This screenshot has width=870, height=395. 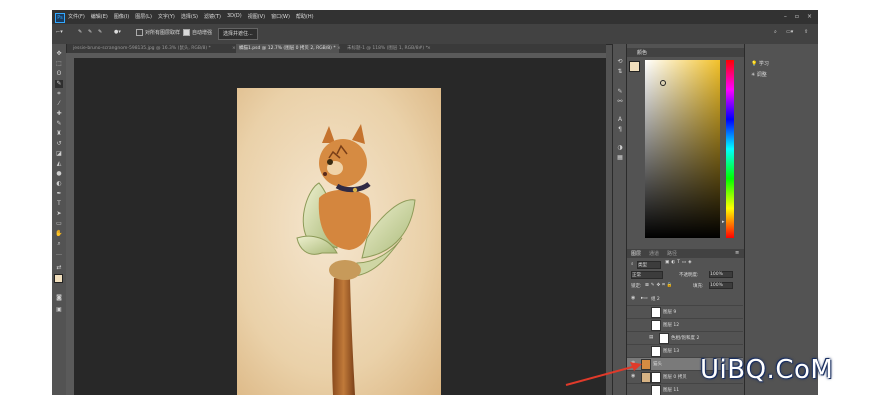 What do you see at coordinates (767, 370) in the screenshot?
I see `watermark-text: UiBQ.CoM` at bounding box center [767, 370].